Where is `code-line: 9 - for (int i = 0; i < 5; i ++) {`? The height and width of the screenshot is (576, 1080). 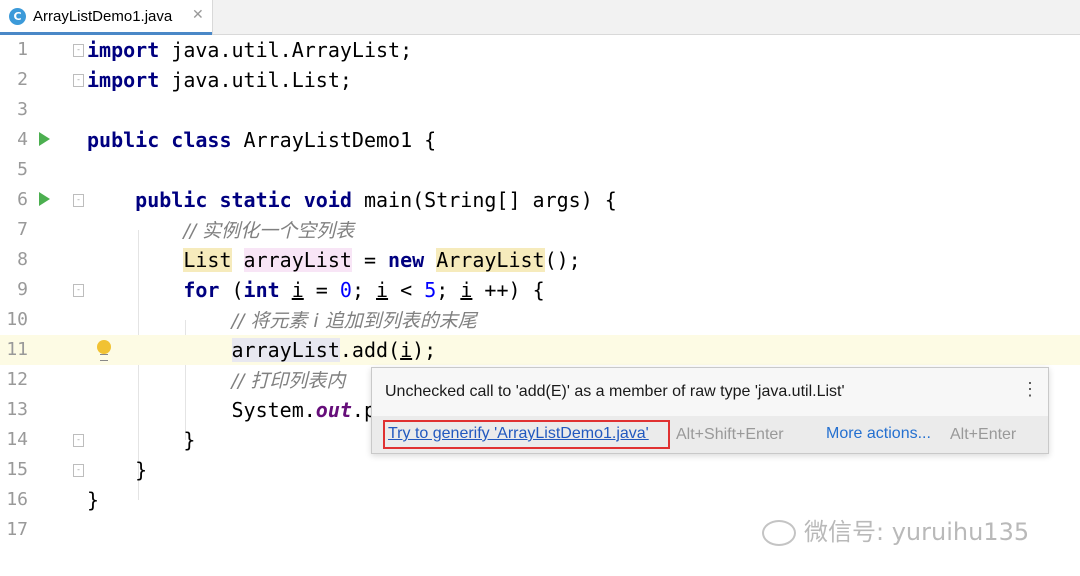 code-line: 9 - for (int i = 0; i < 5; i ++) { is located at coordinates (540, 290).